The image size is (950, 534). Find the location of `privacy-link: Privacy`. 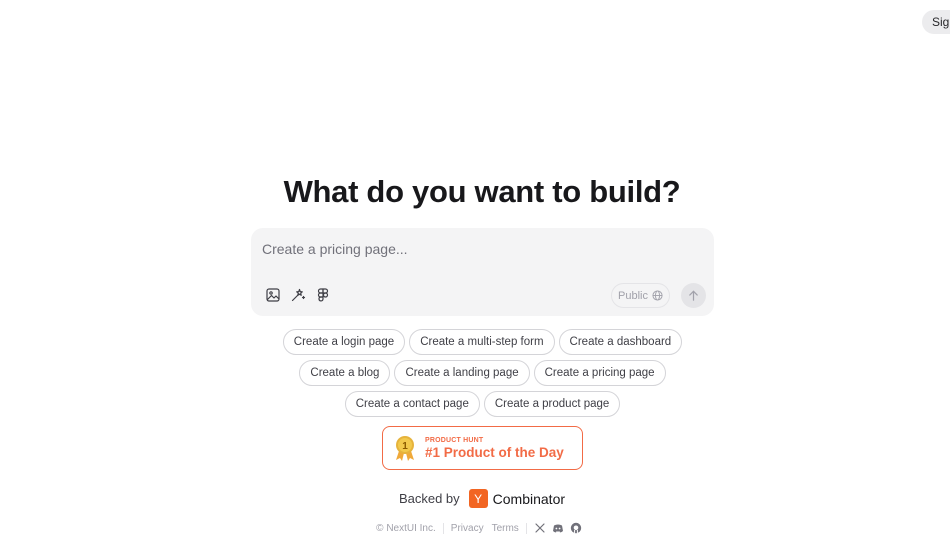

privacy-link: Privacy is located at coordinates (467, 528).